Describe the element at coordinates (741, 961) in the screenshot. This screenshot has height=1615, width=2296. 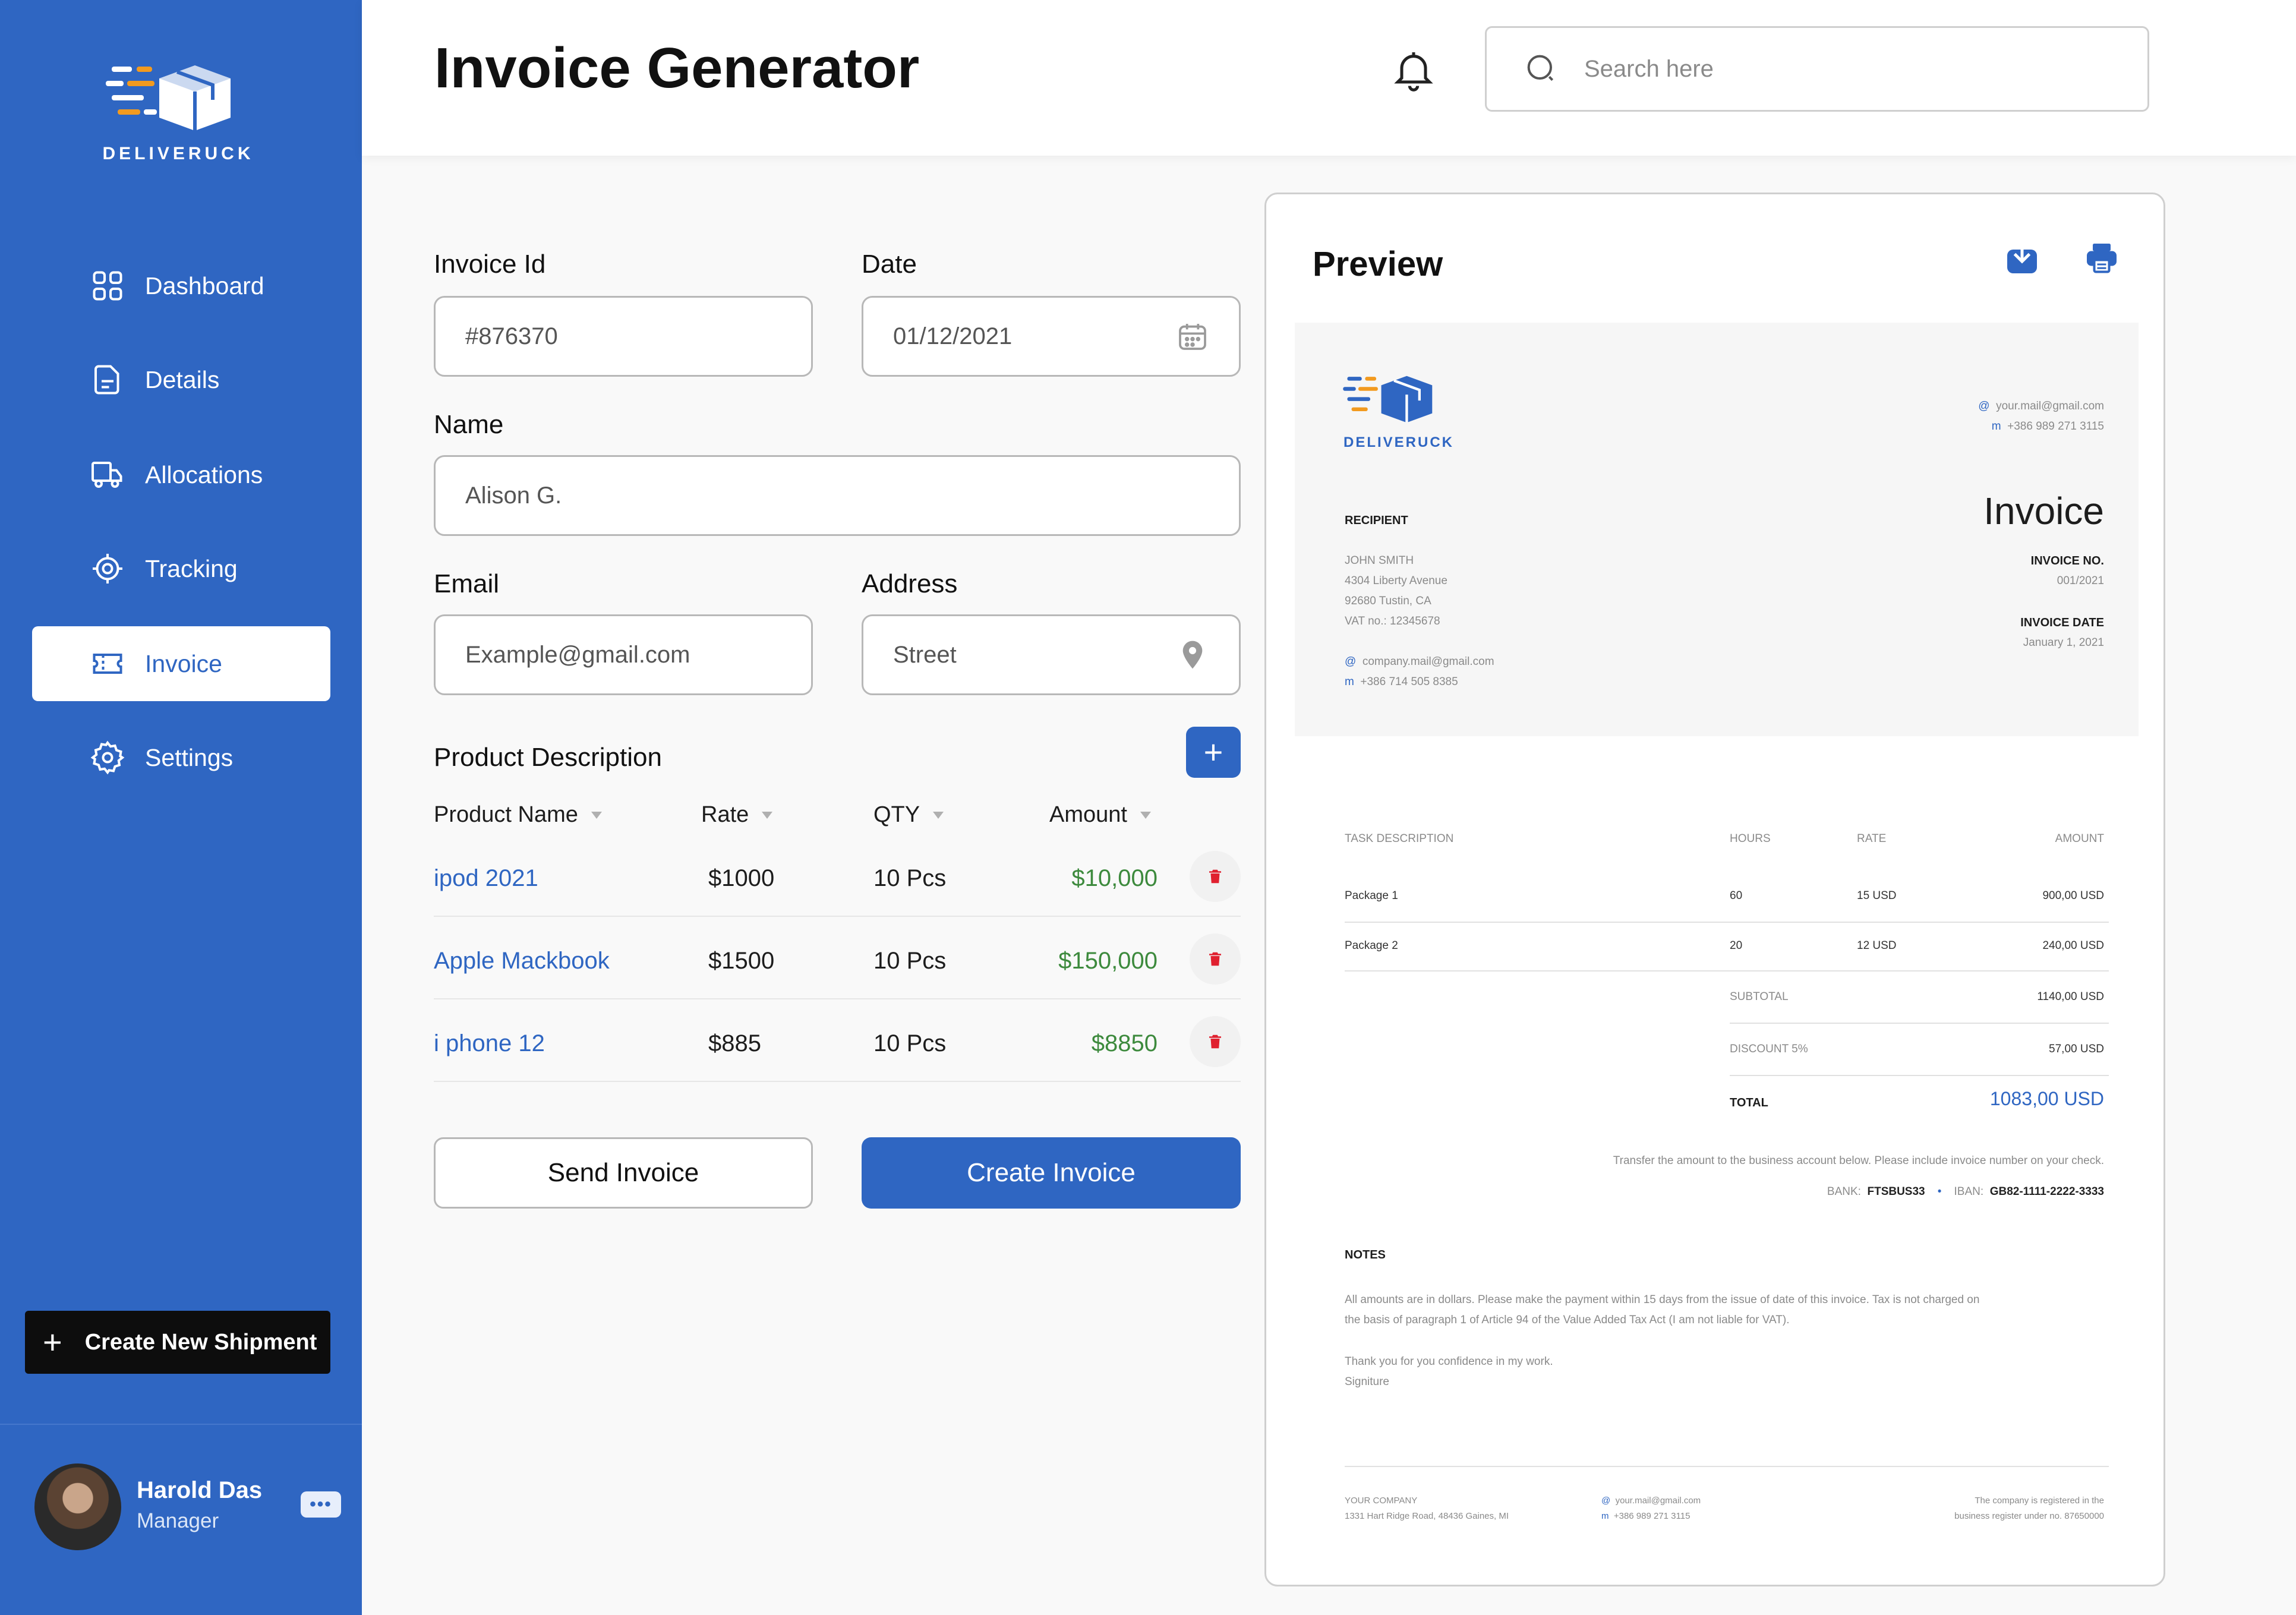
I see `product-rate: $1500` at that location.